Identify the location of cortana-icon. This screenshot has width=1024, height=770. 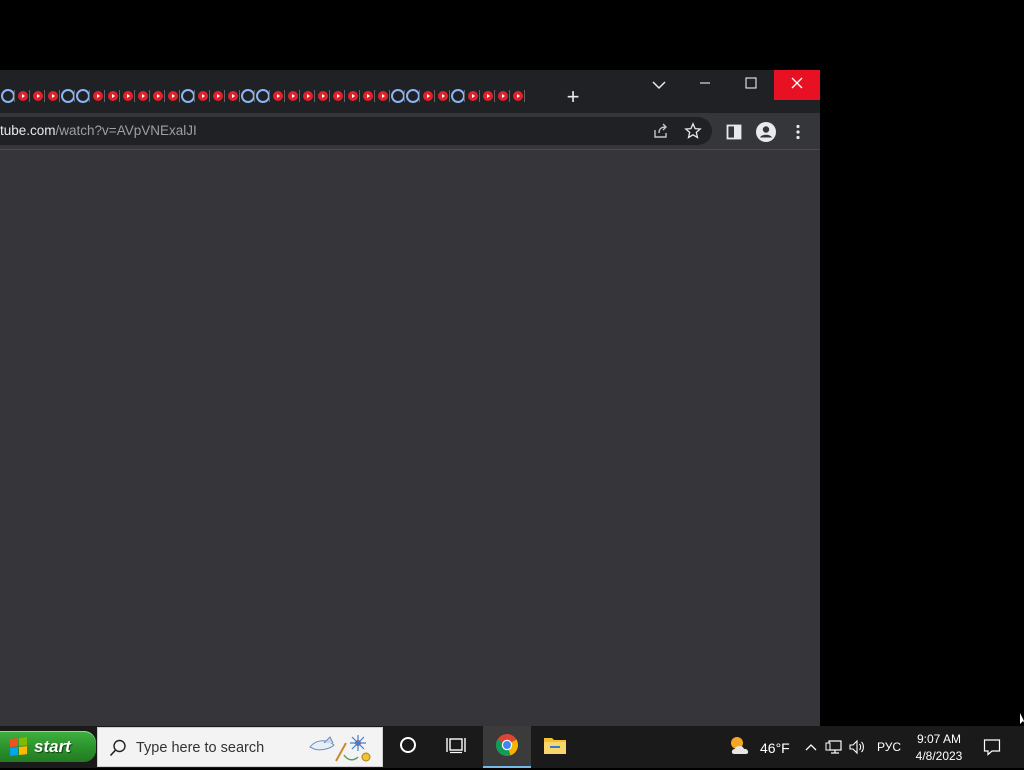
(408, 747).